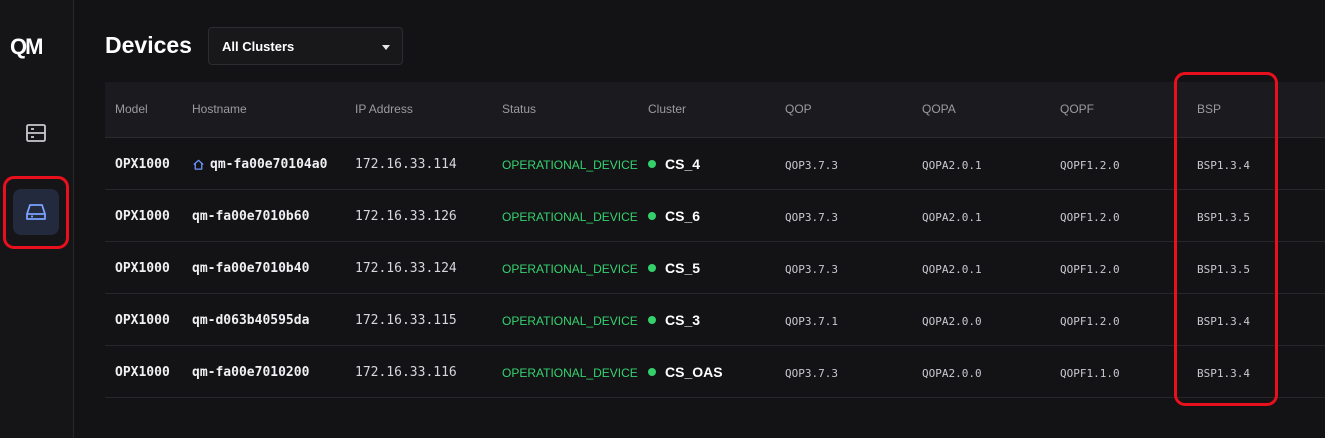 The height and width of the screenshot is (438, 1325). I want to click on col-header-cluster: Cluster, so click(667, 109).